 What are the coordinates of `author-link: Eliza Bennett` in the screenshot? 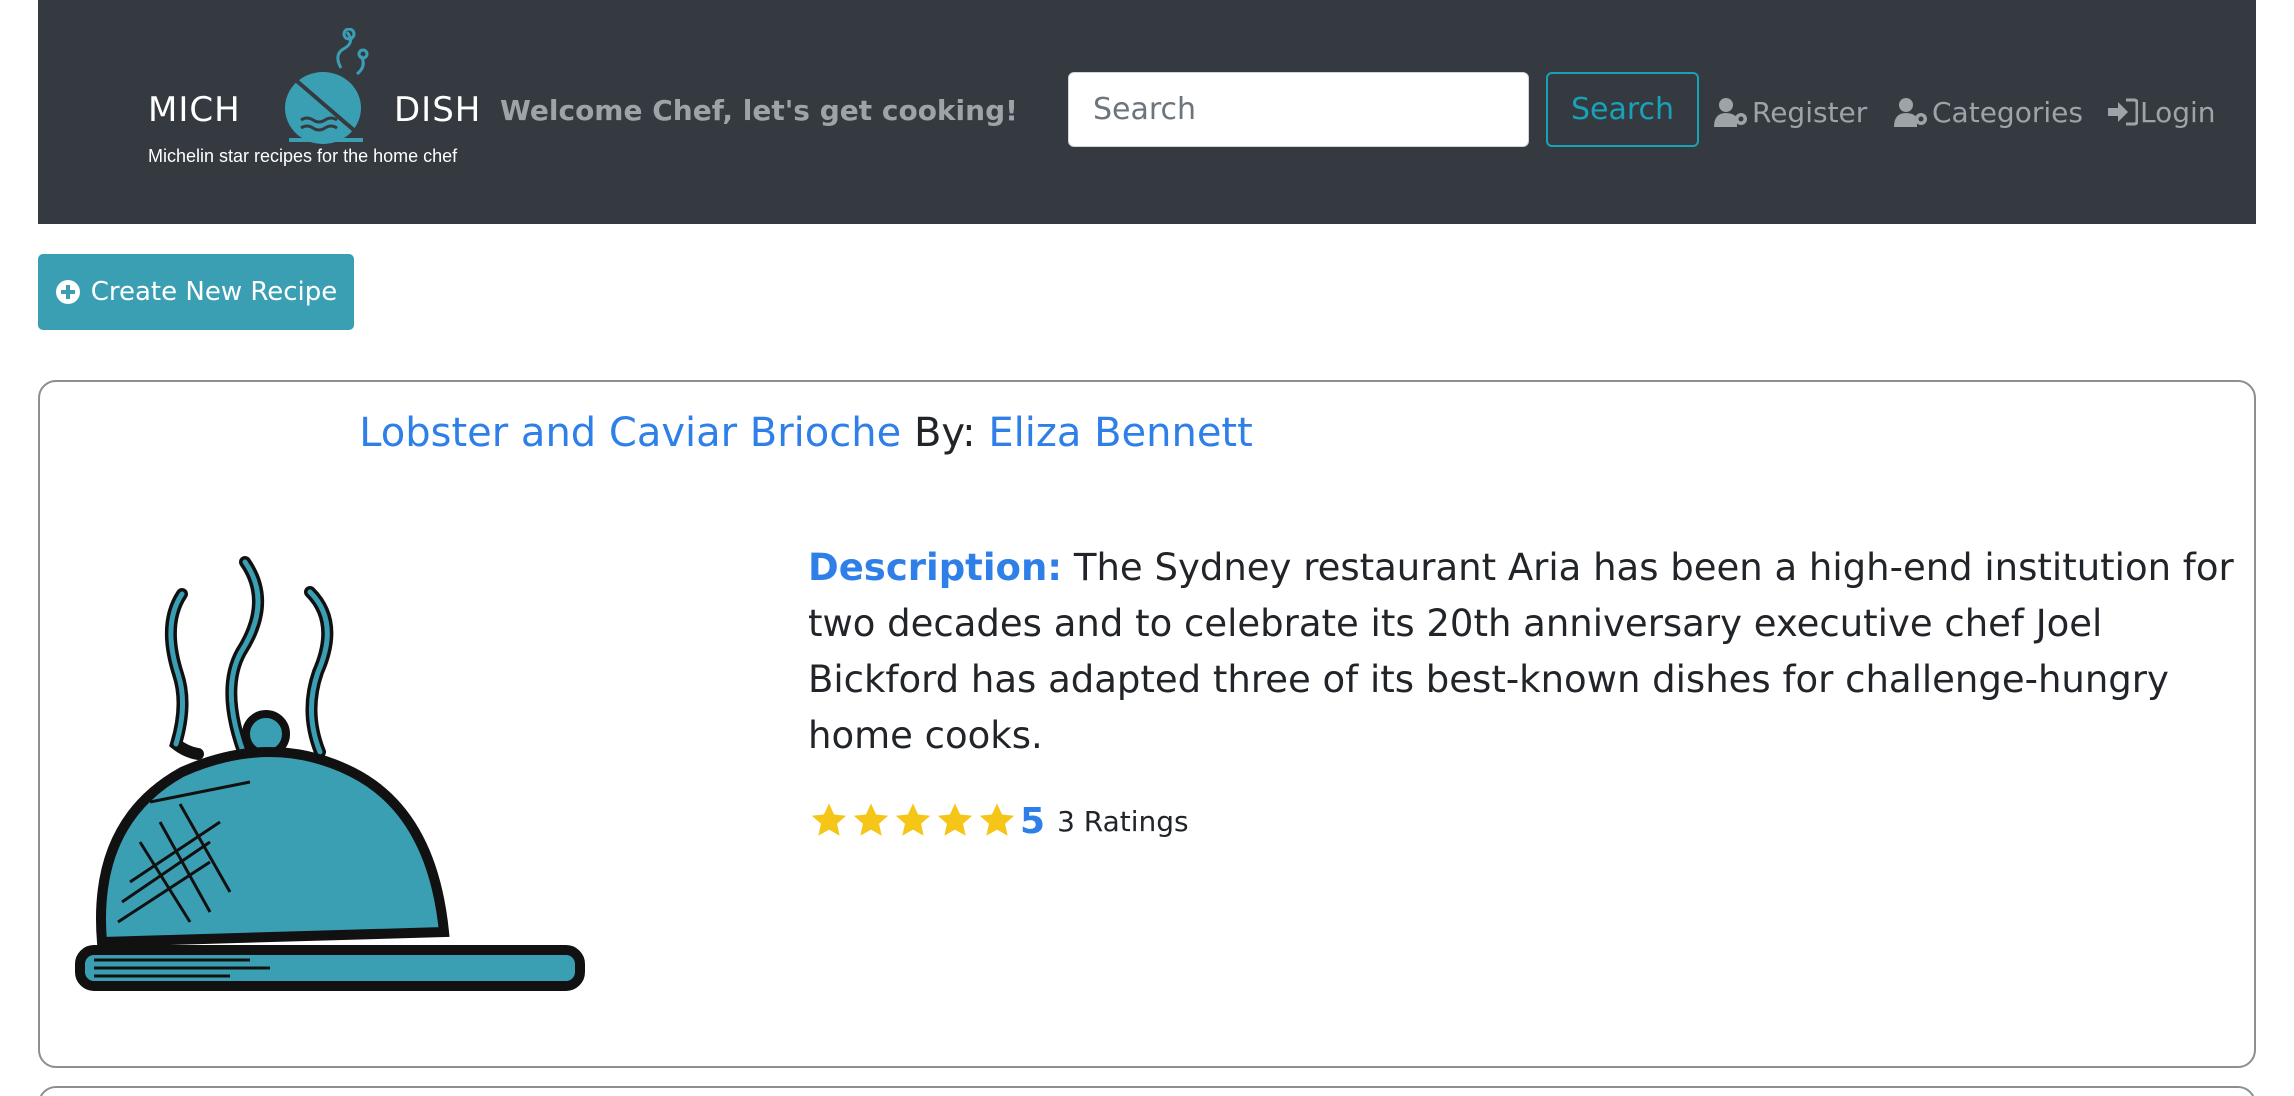 It's located at (1120, 433).